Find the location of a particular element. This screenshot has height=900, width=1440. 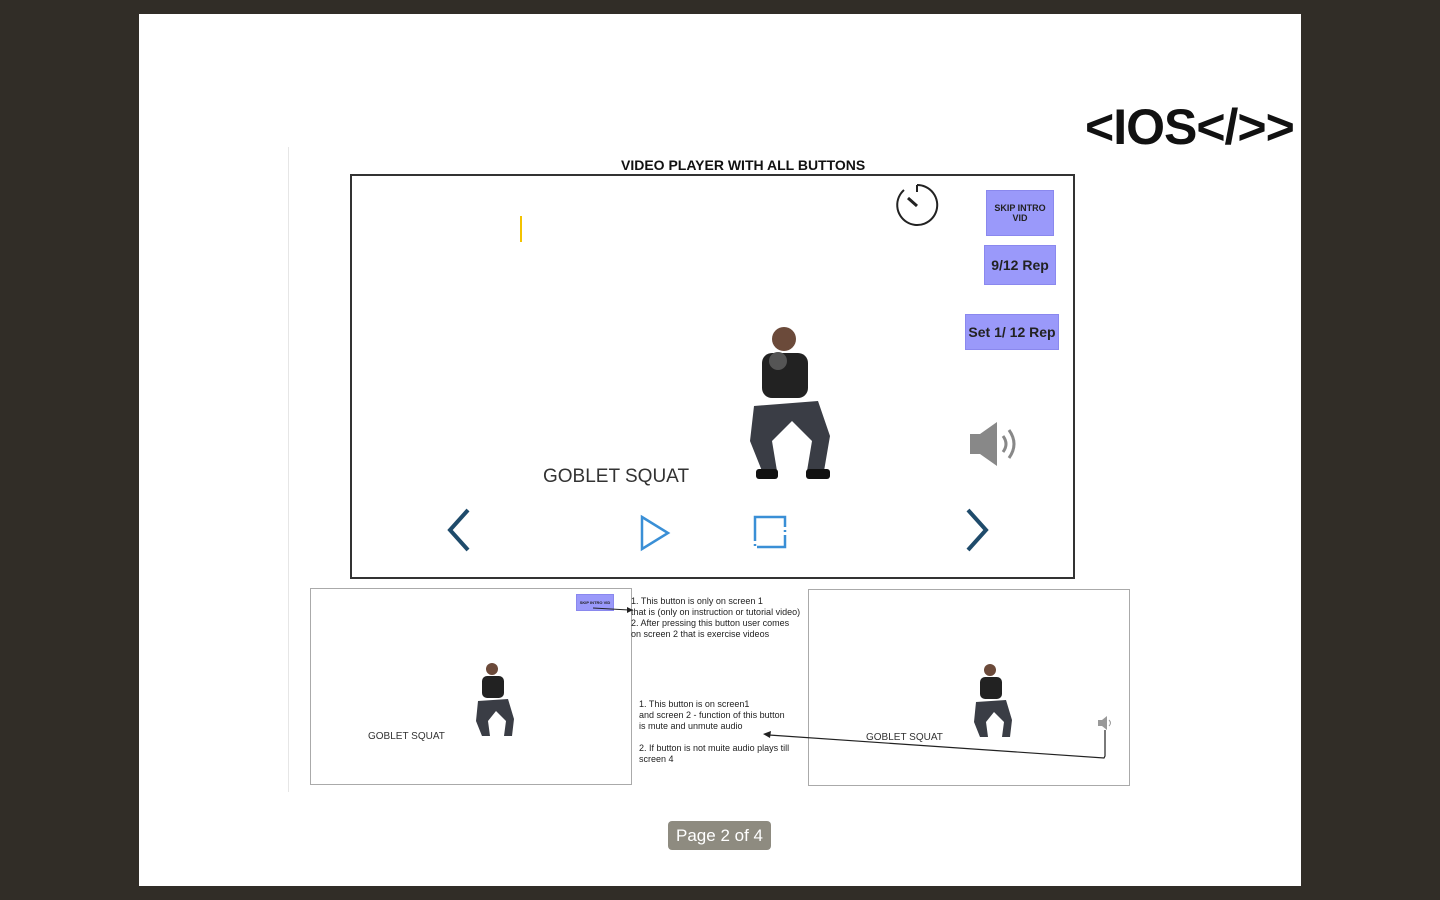

arrow-skip is located at coordinates (613, 610).